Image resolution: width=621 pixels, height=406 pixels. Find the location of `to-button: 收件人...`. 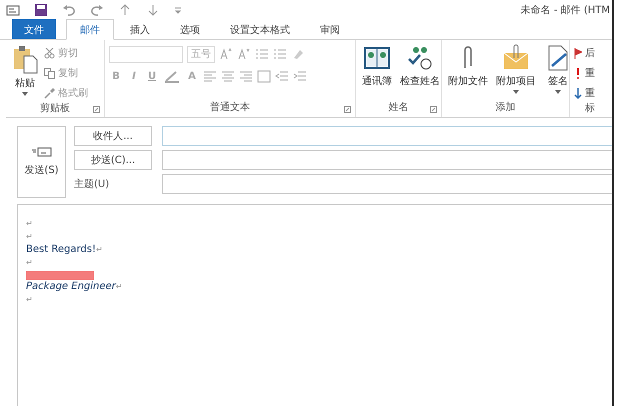

to-button: 收件人... is located at coordinates (113, 136).